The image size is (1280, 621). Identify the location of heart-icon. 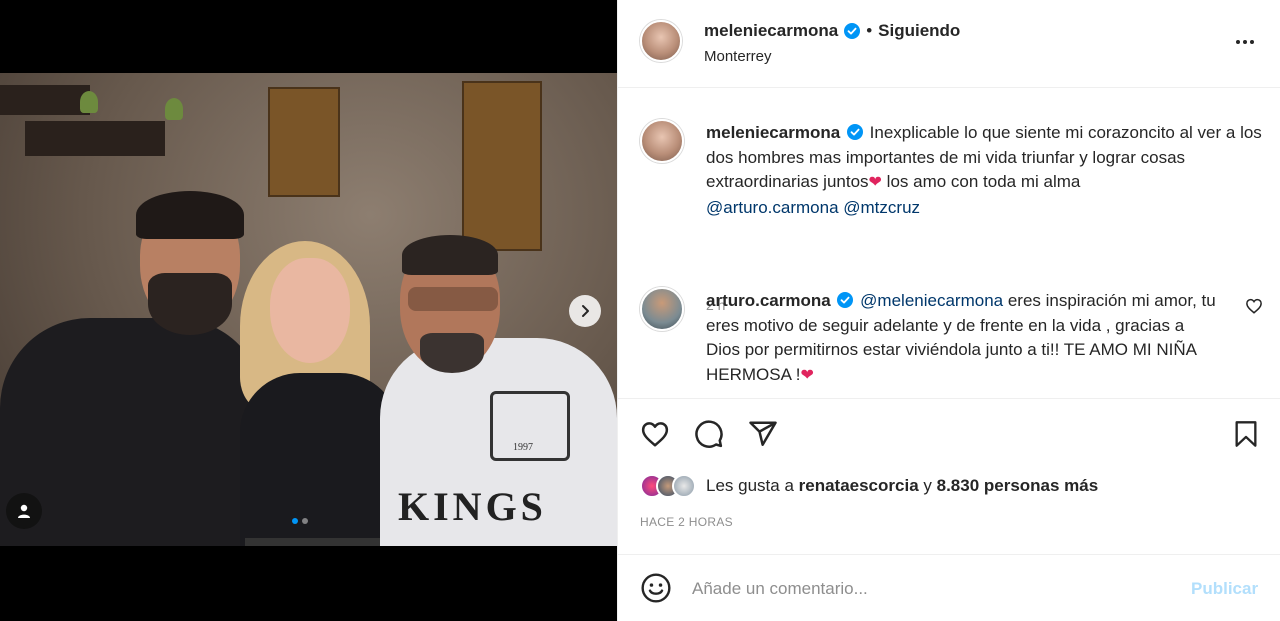
(655, 434).